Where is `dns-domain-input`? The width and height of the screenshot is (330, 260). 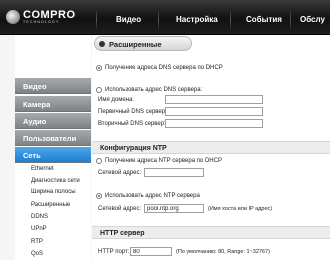 dns-domain-input is located at coordinates (214, 99).